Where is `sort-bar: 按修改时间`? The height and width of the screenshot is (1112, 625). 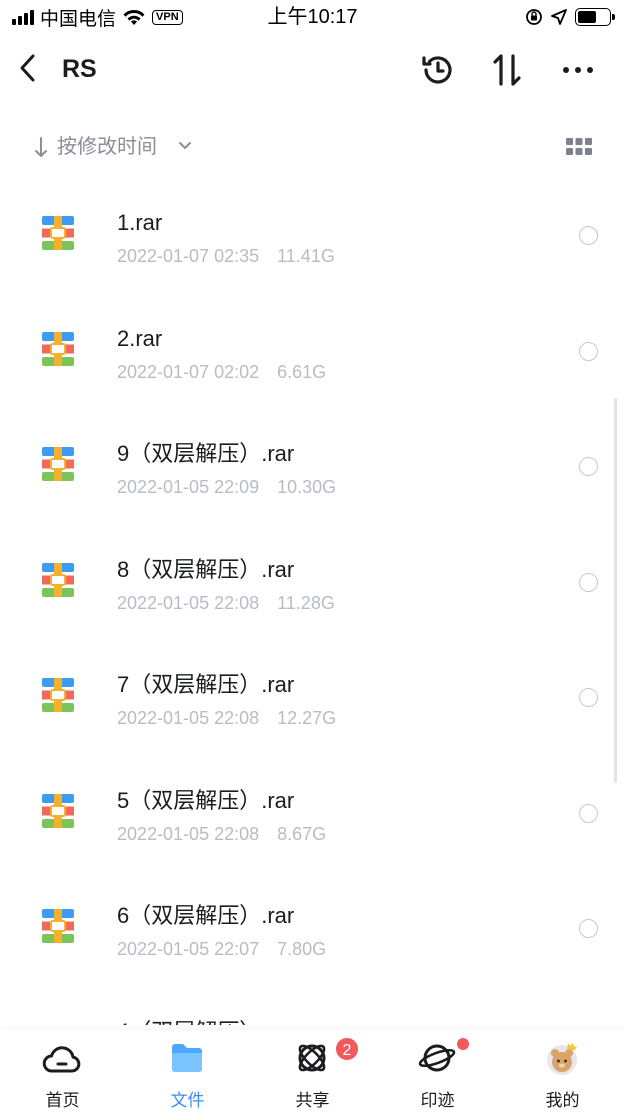
sort-bar: 按修改时间 is located at coordinates (312, 148).